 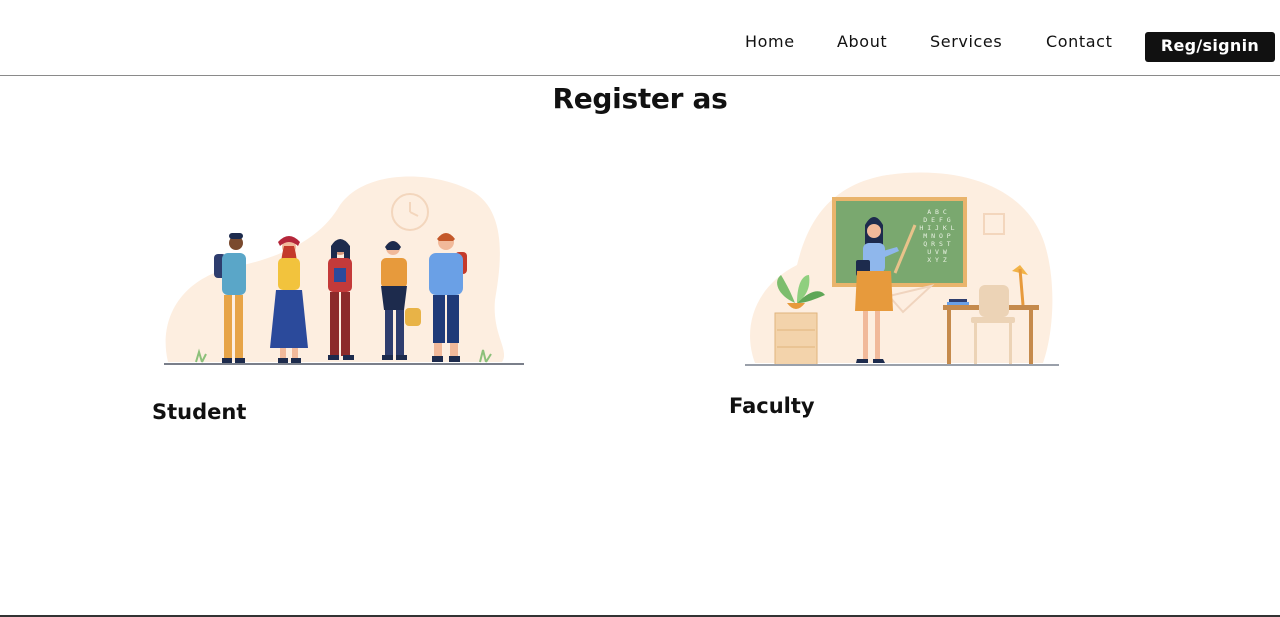 I want to click on faculty-label: Faculty, so click(x=772, y=406).